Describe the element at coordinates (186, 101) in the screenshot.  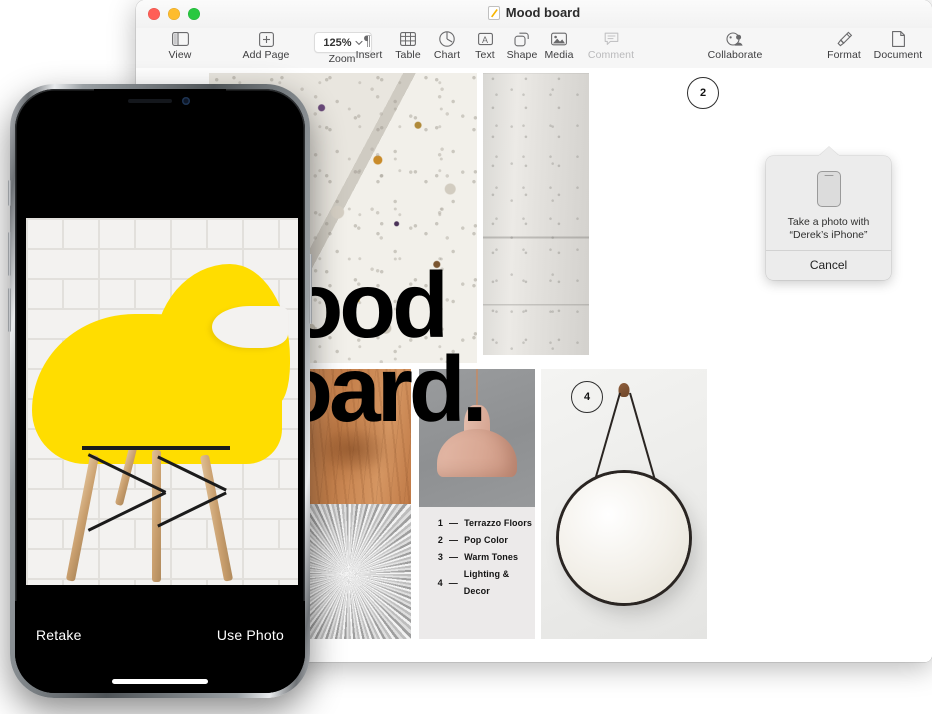
I see `front-camera-icon` at that location.